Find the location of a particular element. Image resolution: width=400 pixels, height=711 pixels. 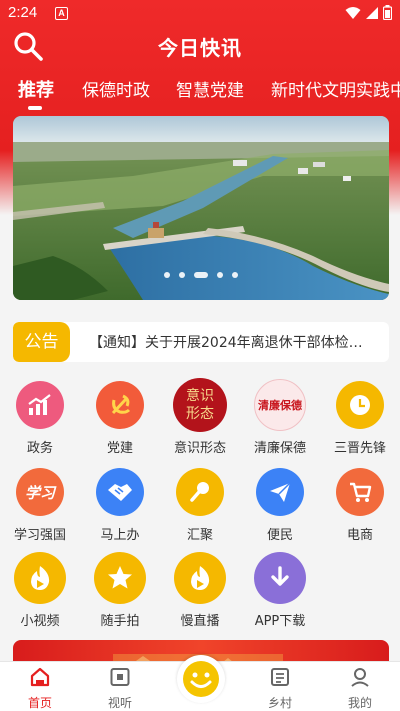

service-label: 意识形态 is located at coordinates (199, 448).